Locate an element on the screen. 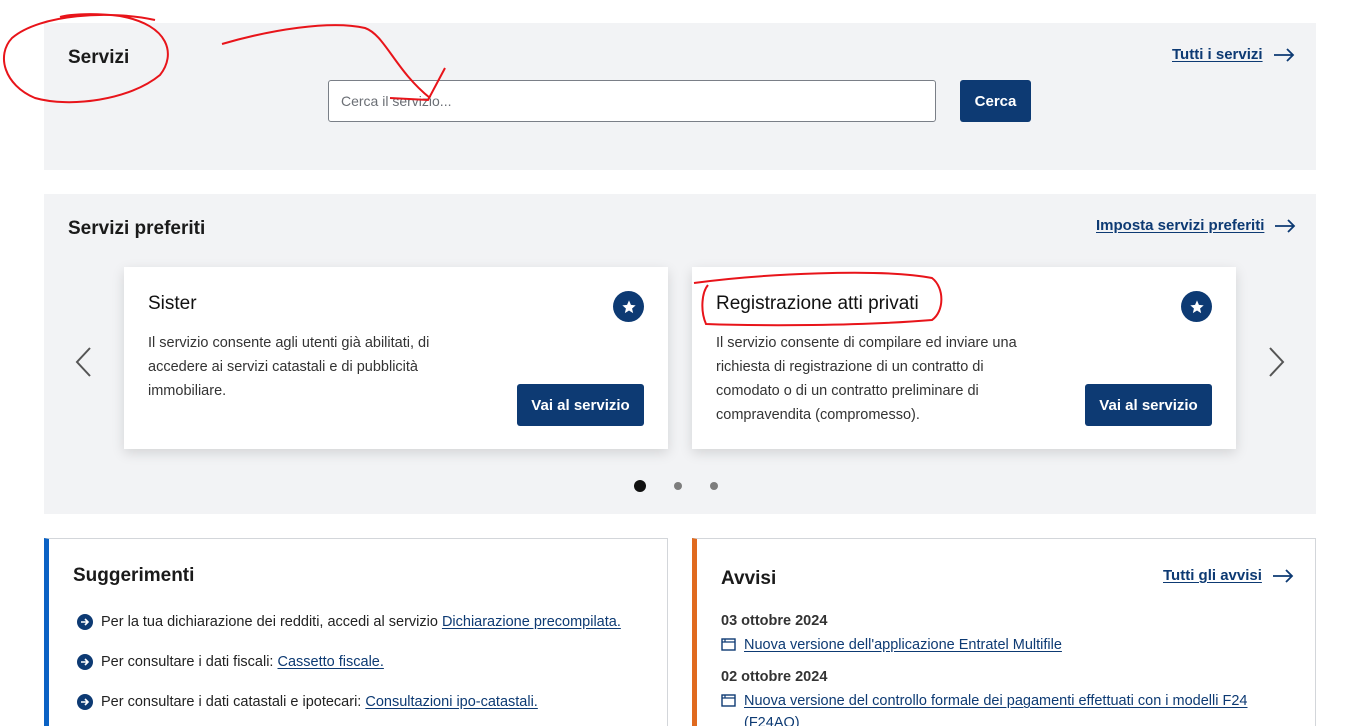 Image resolution: width=1357 pixels, height=726 pixels. search-button: Cerca is located at coordinates (995, 101).